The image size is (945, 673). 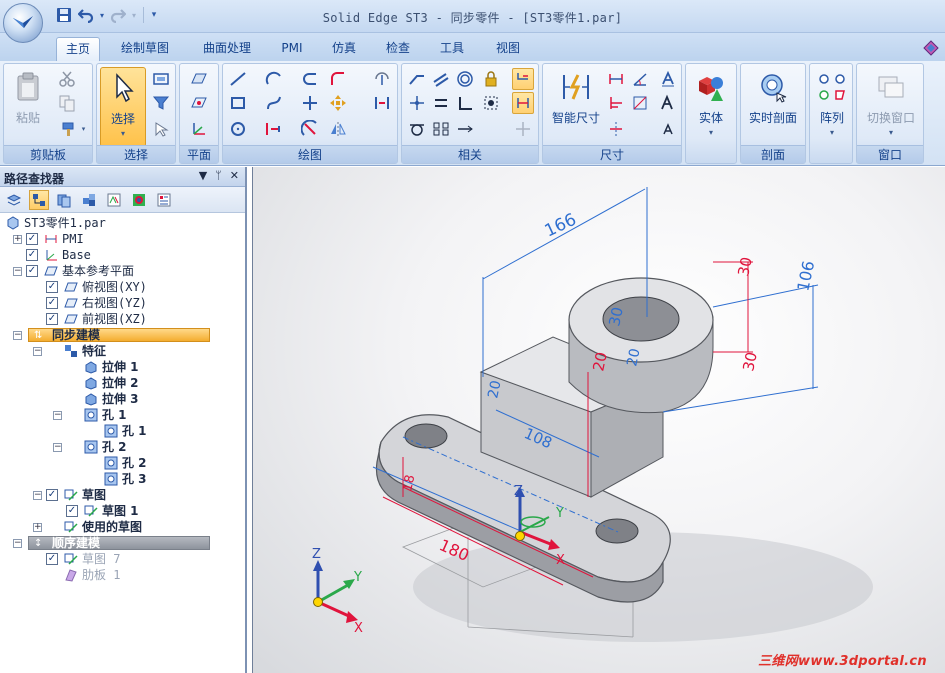 What do you see at coordinates (805, 276) in the screenshot?
I see `dimension-106: 106` at bounding box center [805, 276].